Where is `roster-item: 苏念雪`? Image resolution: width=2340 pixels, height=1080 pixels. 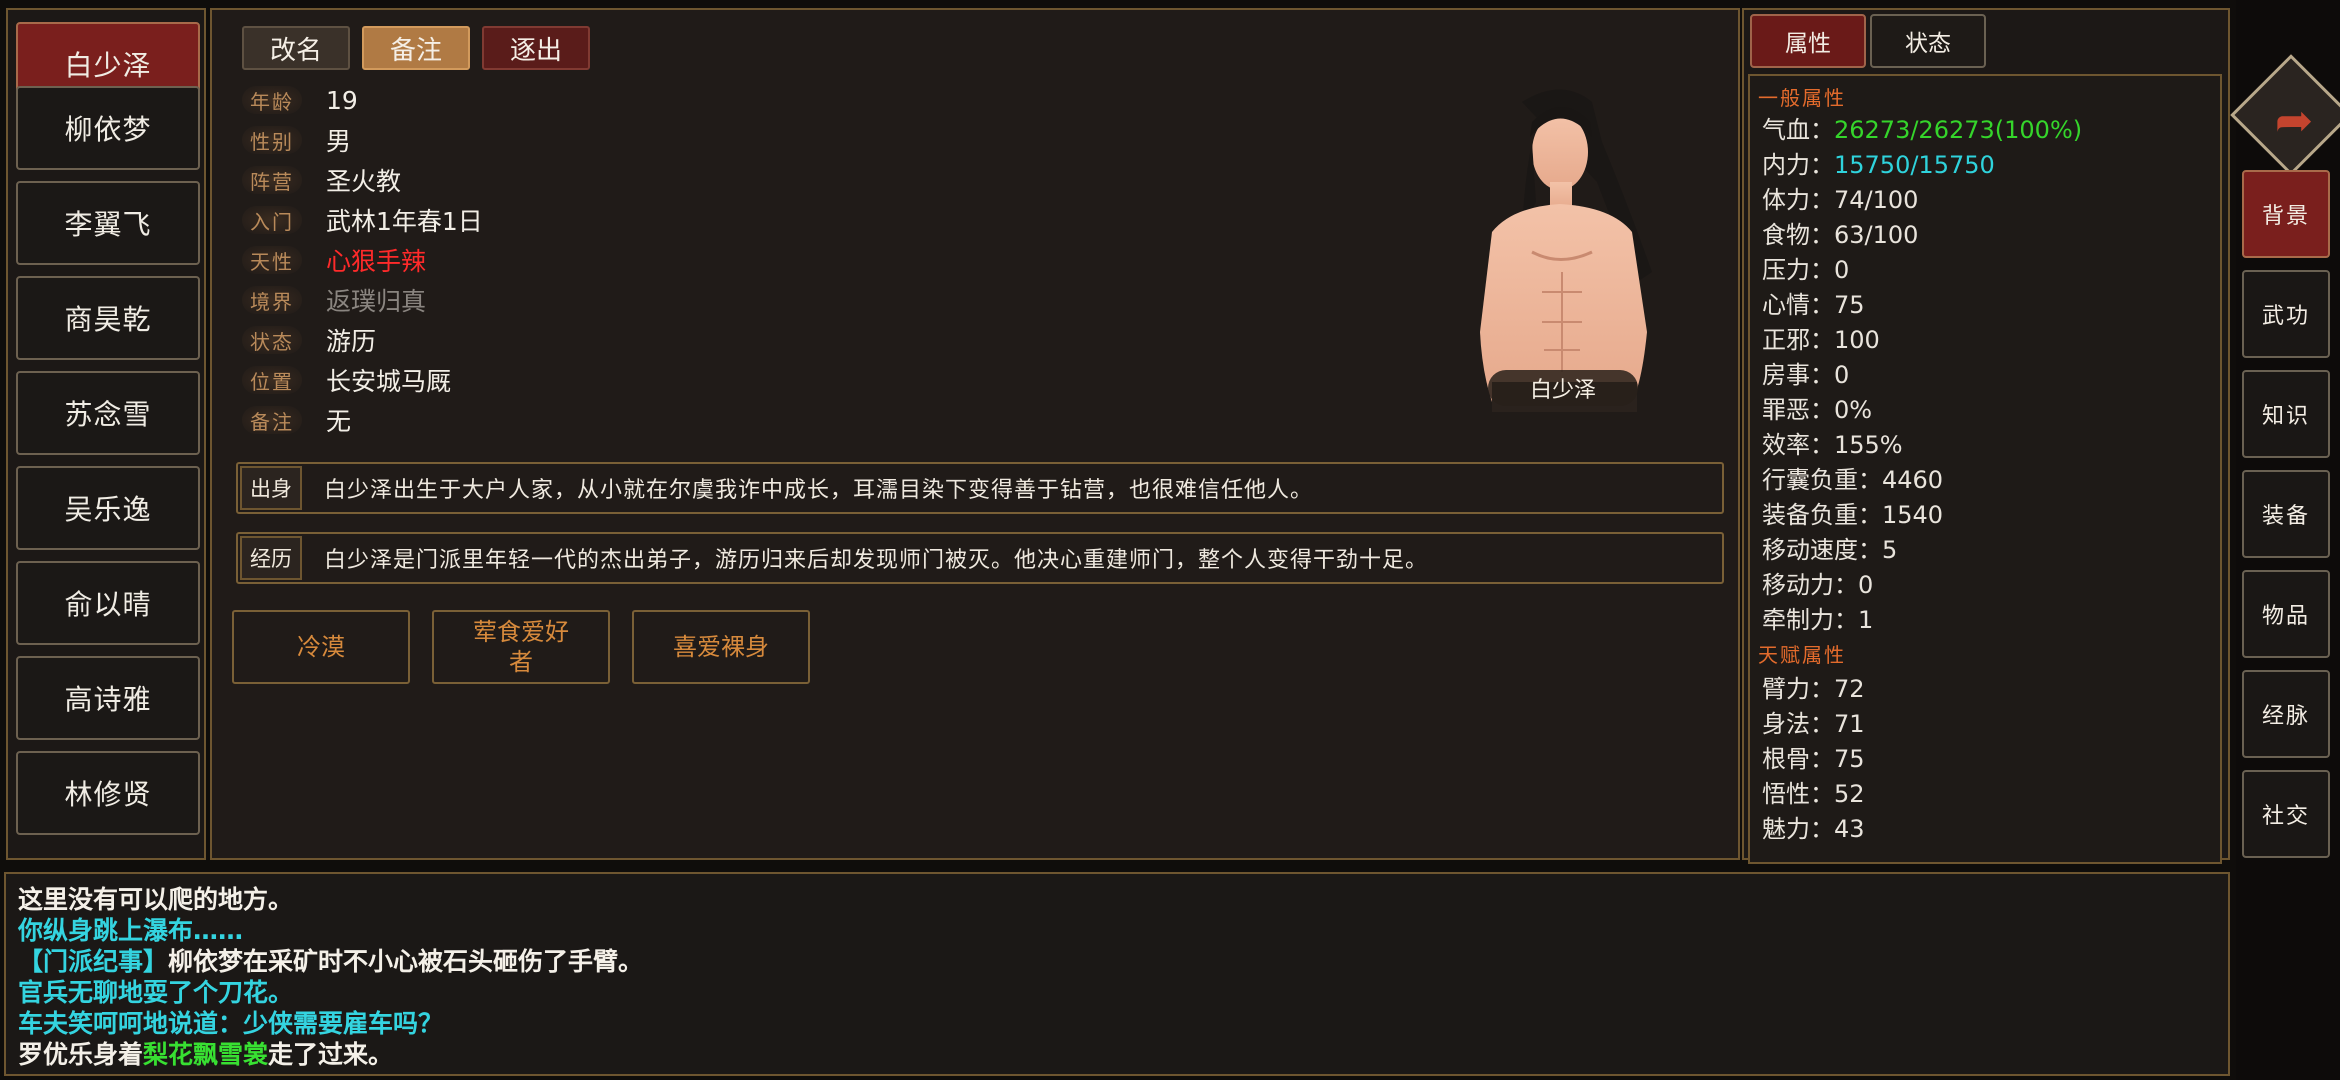 roster-item: 苏念雪 is located at coordinates (108, 413).